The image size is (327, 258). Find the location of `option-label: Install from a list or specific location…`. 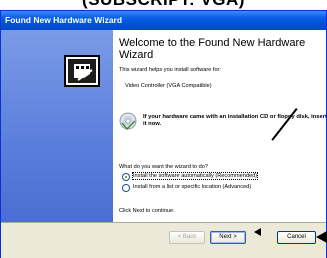

option-label: Install from a list or specific location… is located at coordinates (192, 187).